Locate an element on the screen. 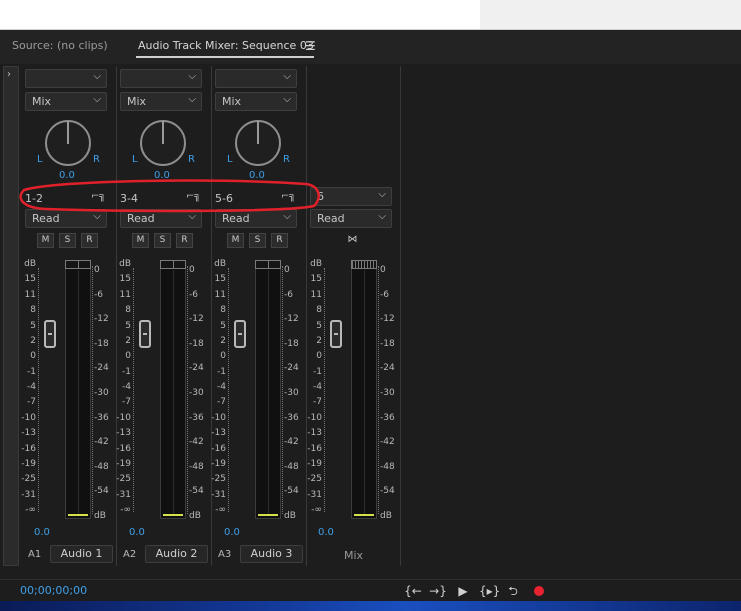  track-name-field: Audio 2 is located at coordinates (176, 554).